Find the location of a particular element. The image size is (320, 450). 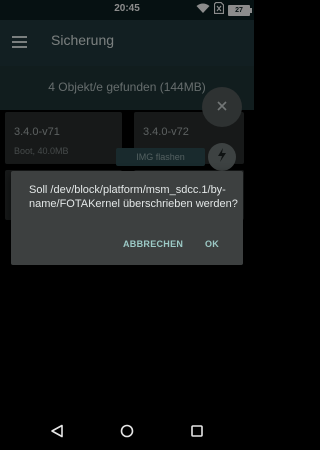

cancel-button: ABBRECHEN is located at coordinates (153, 244).